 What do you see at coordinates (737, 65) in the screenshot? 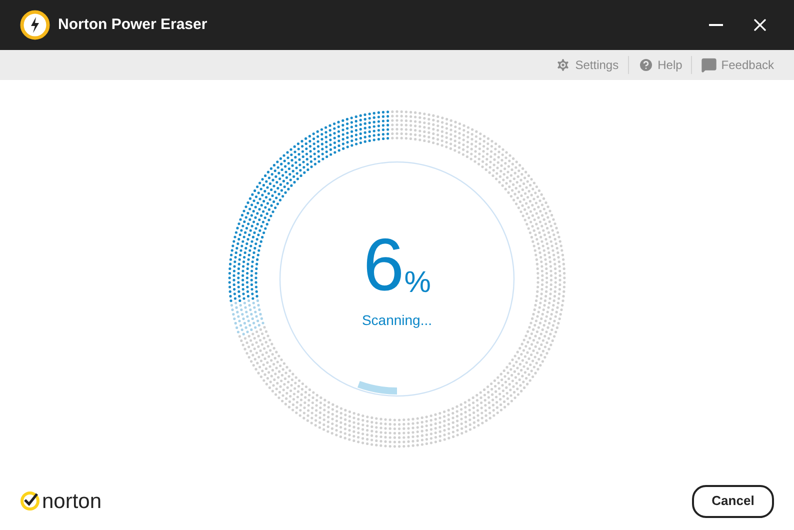
I see `feedback-button: Feedback` at bounding box center [737, 65].